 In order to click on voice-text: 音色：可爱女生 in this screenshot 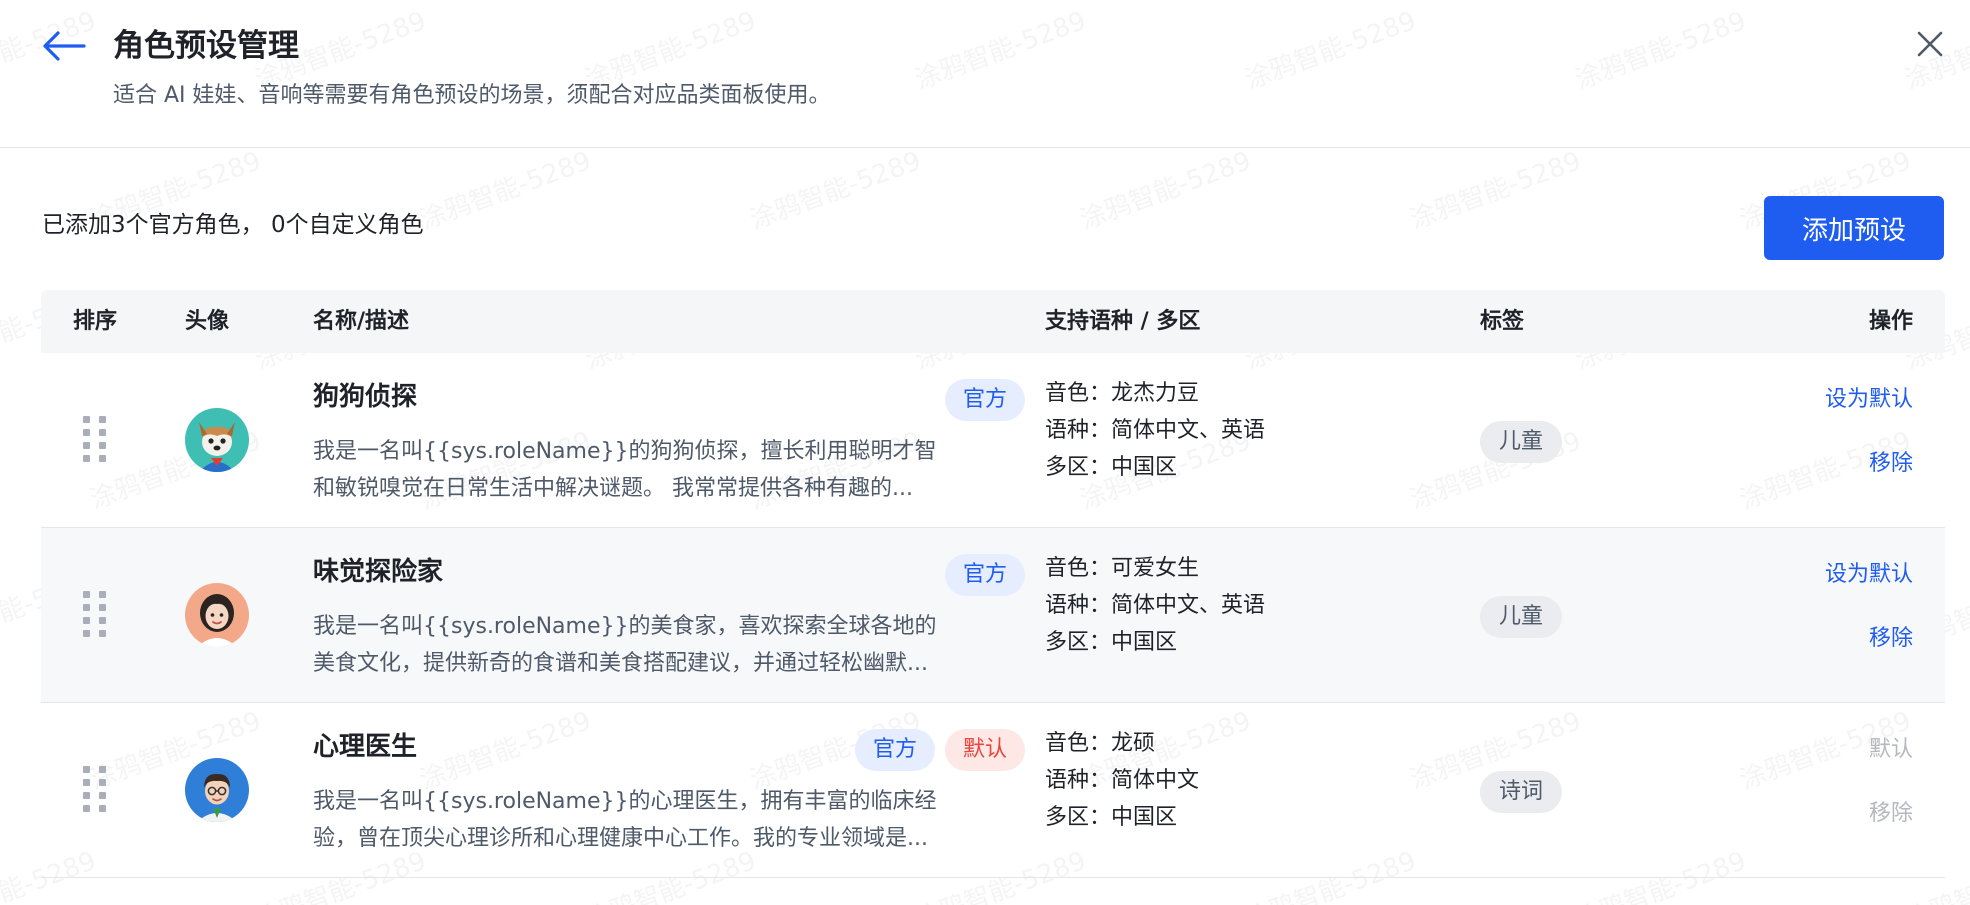, I will do `click(1122, 568)`.